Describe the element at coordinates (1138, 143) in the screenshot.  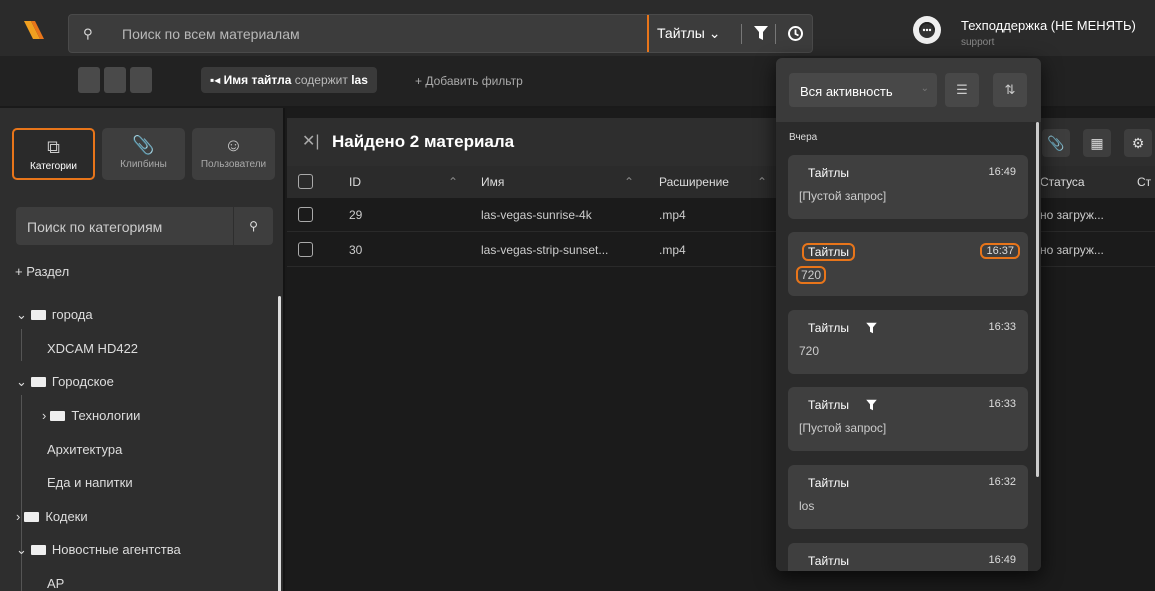
I see `gear-icon: ⚙` at that location.